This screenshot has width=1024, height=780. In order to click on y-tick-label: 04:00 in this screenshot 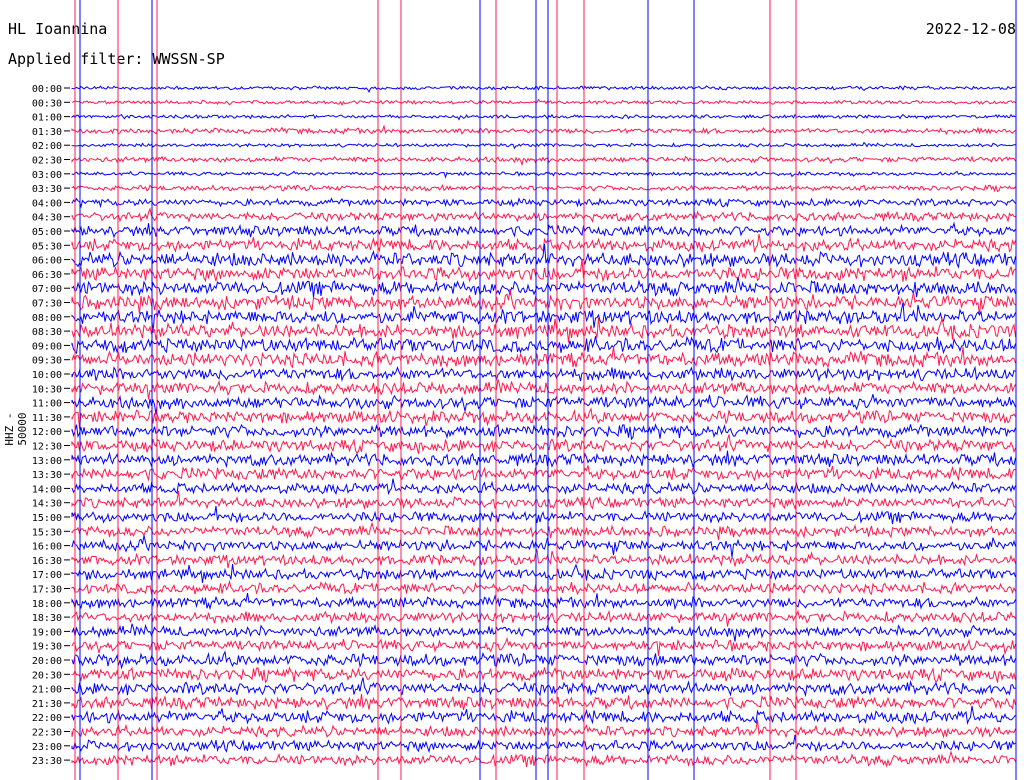, I will do `click(47, 203)`.